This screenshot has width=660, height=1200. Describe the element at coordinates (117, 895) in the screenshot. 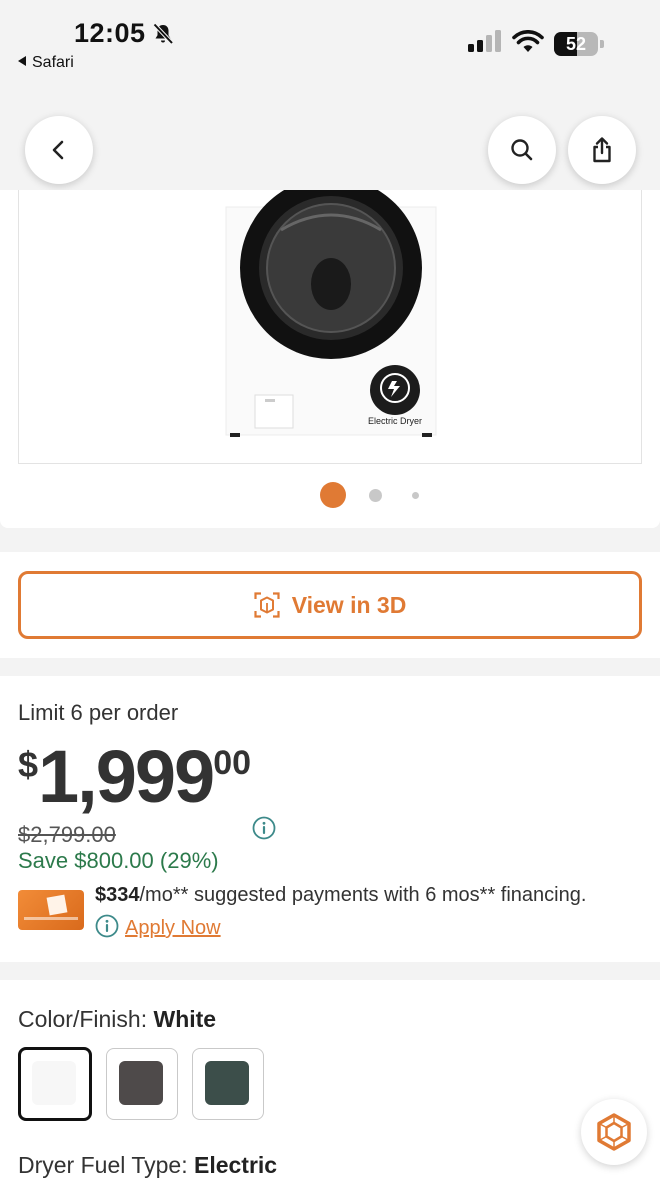

I see `financing-amount: $334` at that location.